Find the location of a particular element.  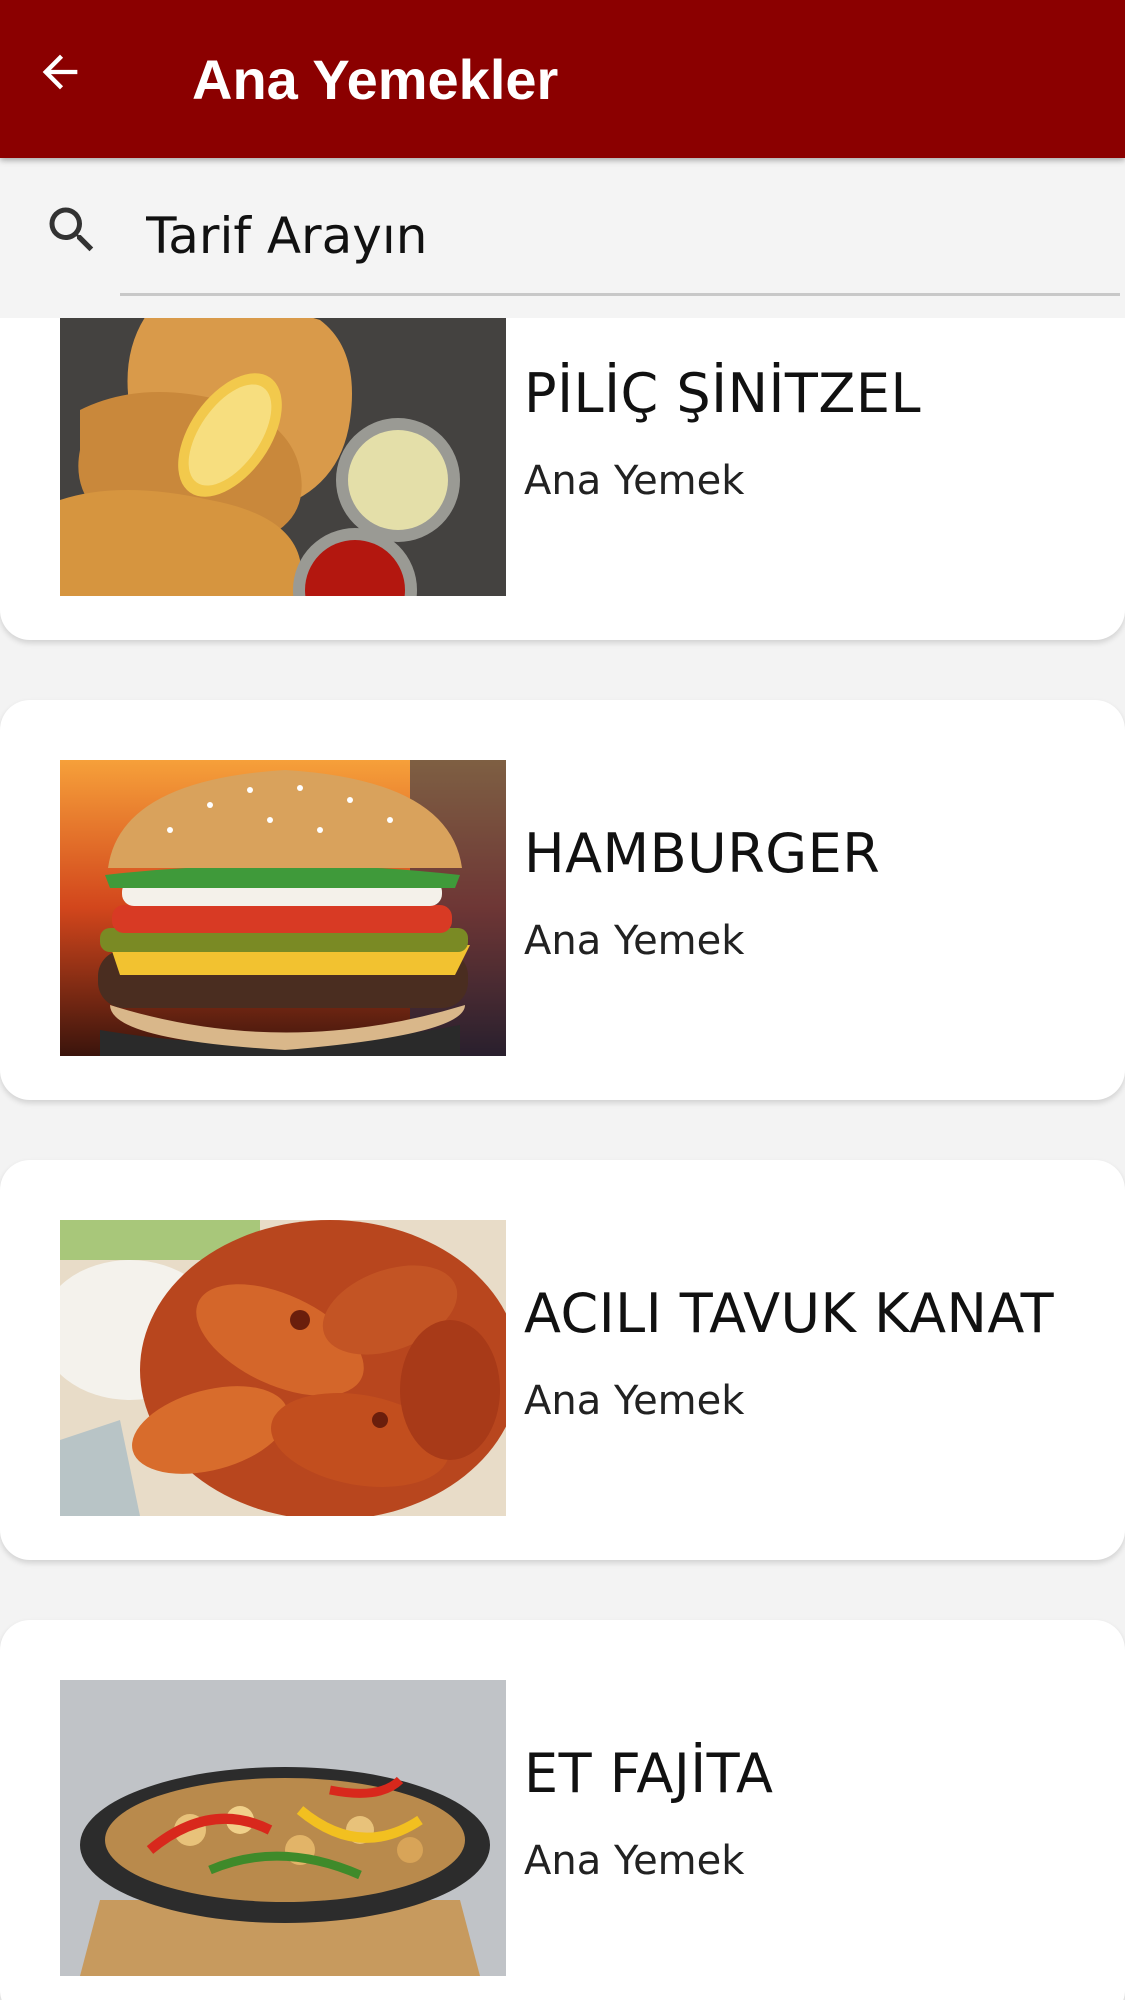

arrow-left-icon is located at coordinates (60, 72).